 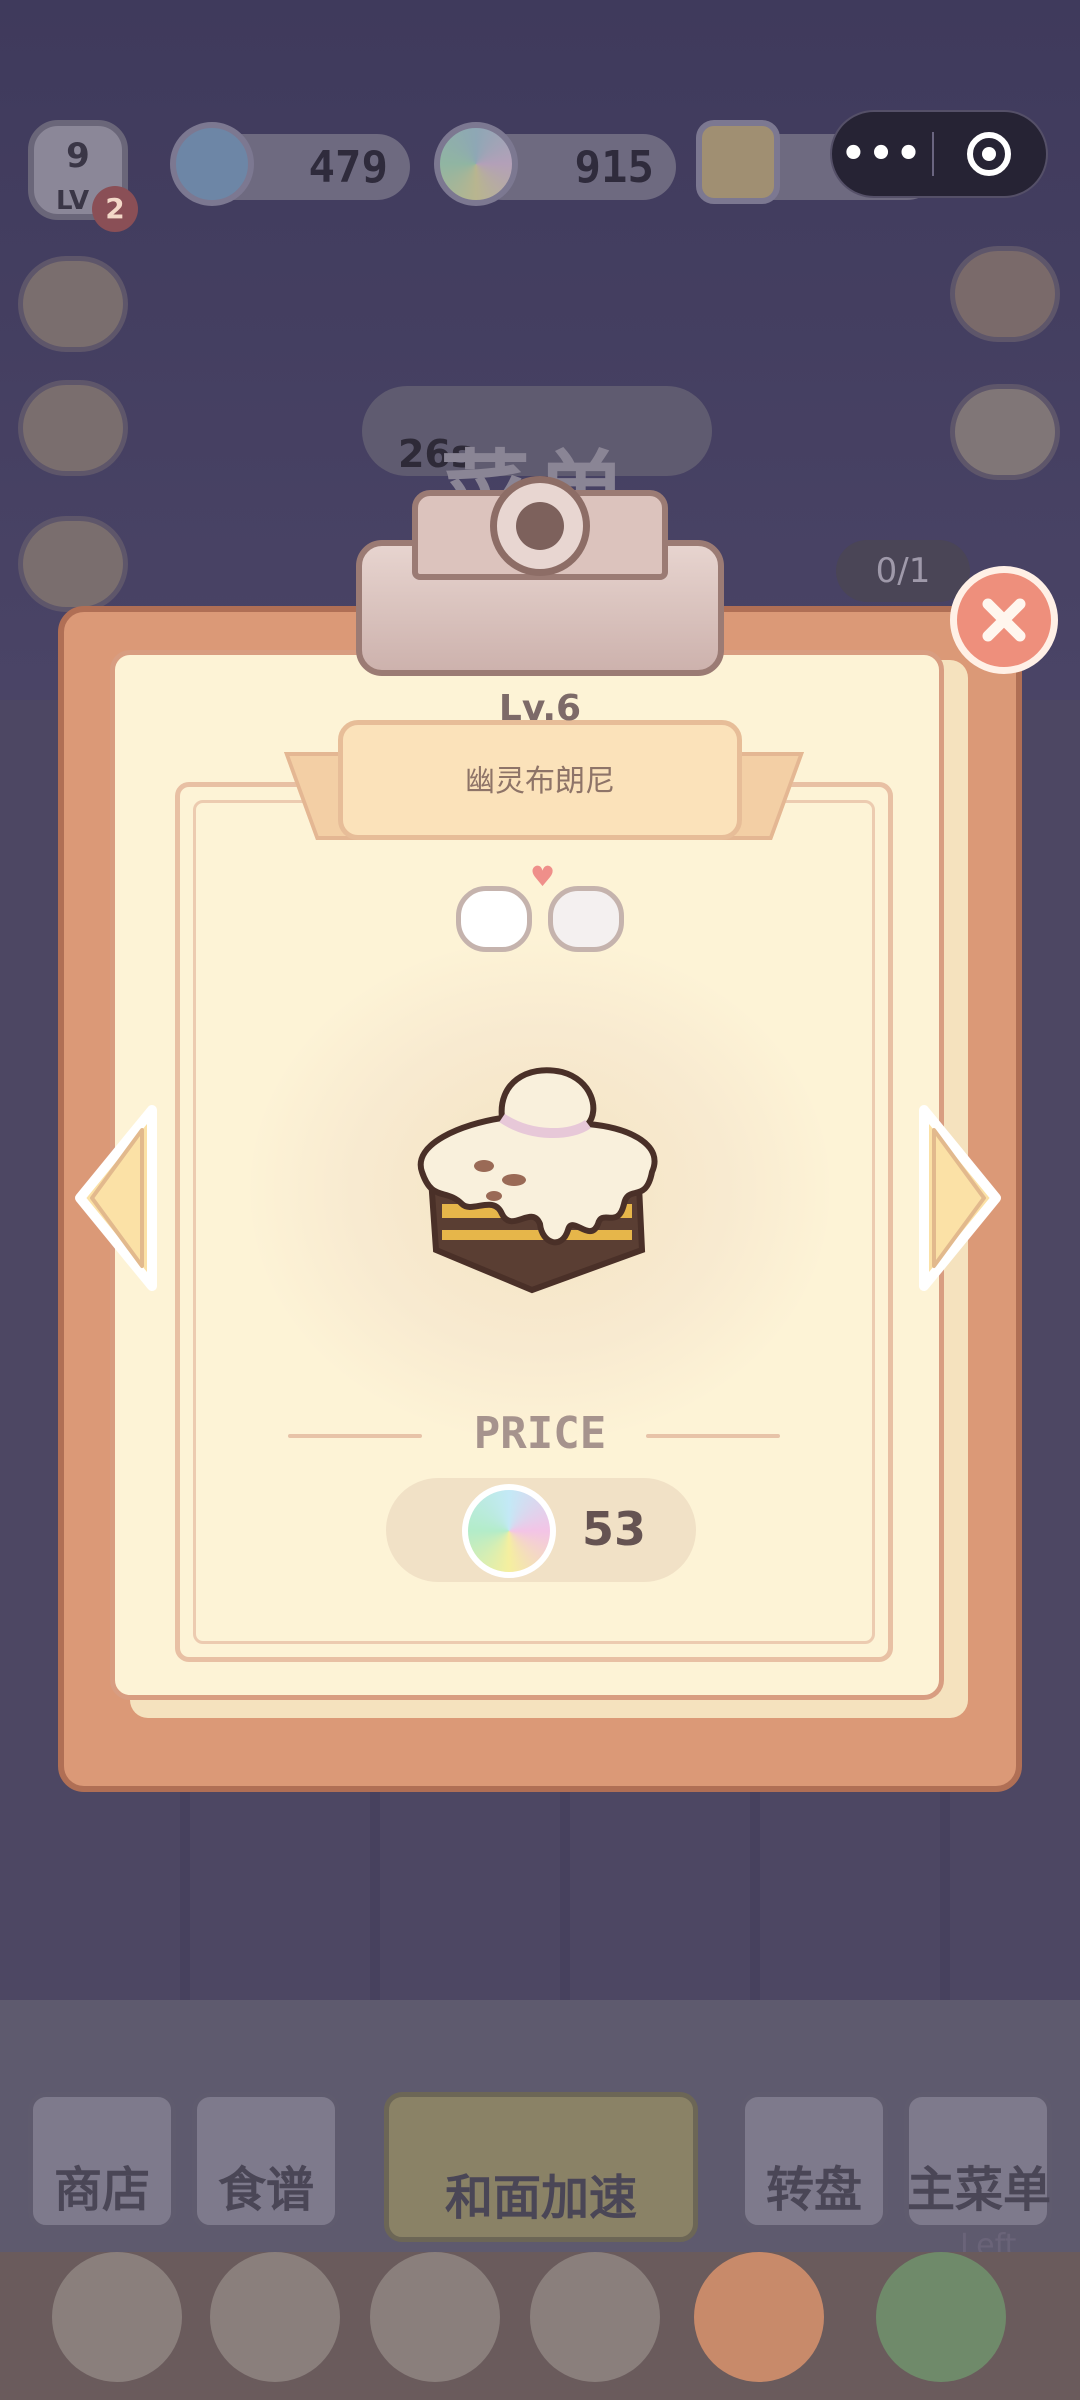 What do you see at coordinates (348, 167) in the screenshot?
I see `gem-count: 479` at bounding box center [348, 167].